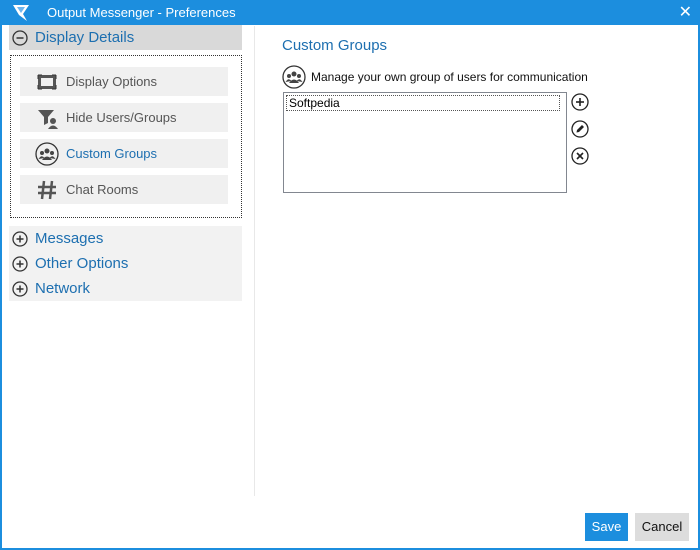  I want to click on save-button: Save, so click(606, 527).